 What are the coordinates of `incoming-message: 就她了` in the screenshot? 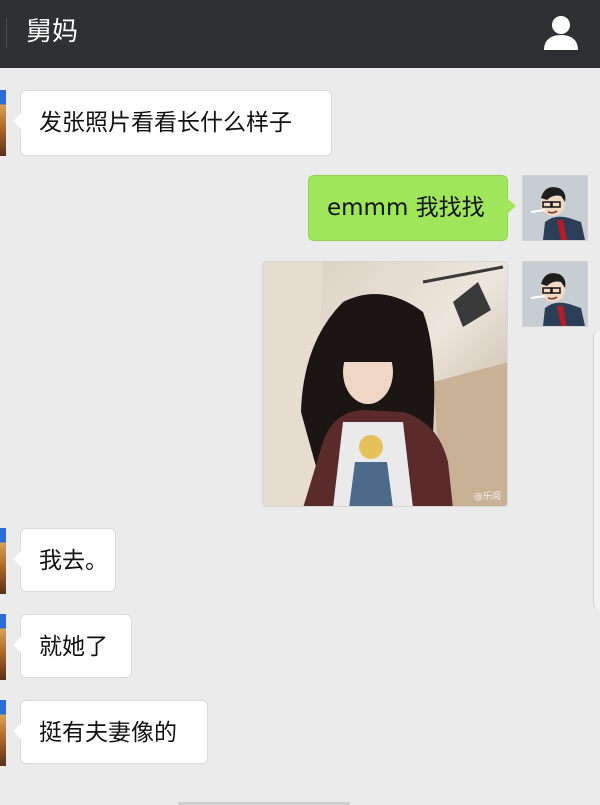 It's located at (72, 646).